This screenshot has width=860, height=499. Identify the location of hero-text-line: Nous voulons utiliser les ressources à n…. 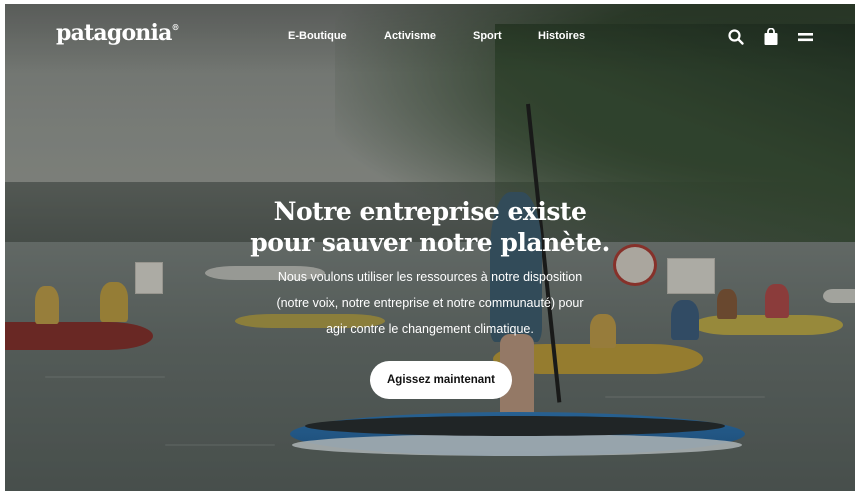
(430, 277).